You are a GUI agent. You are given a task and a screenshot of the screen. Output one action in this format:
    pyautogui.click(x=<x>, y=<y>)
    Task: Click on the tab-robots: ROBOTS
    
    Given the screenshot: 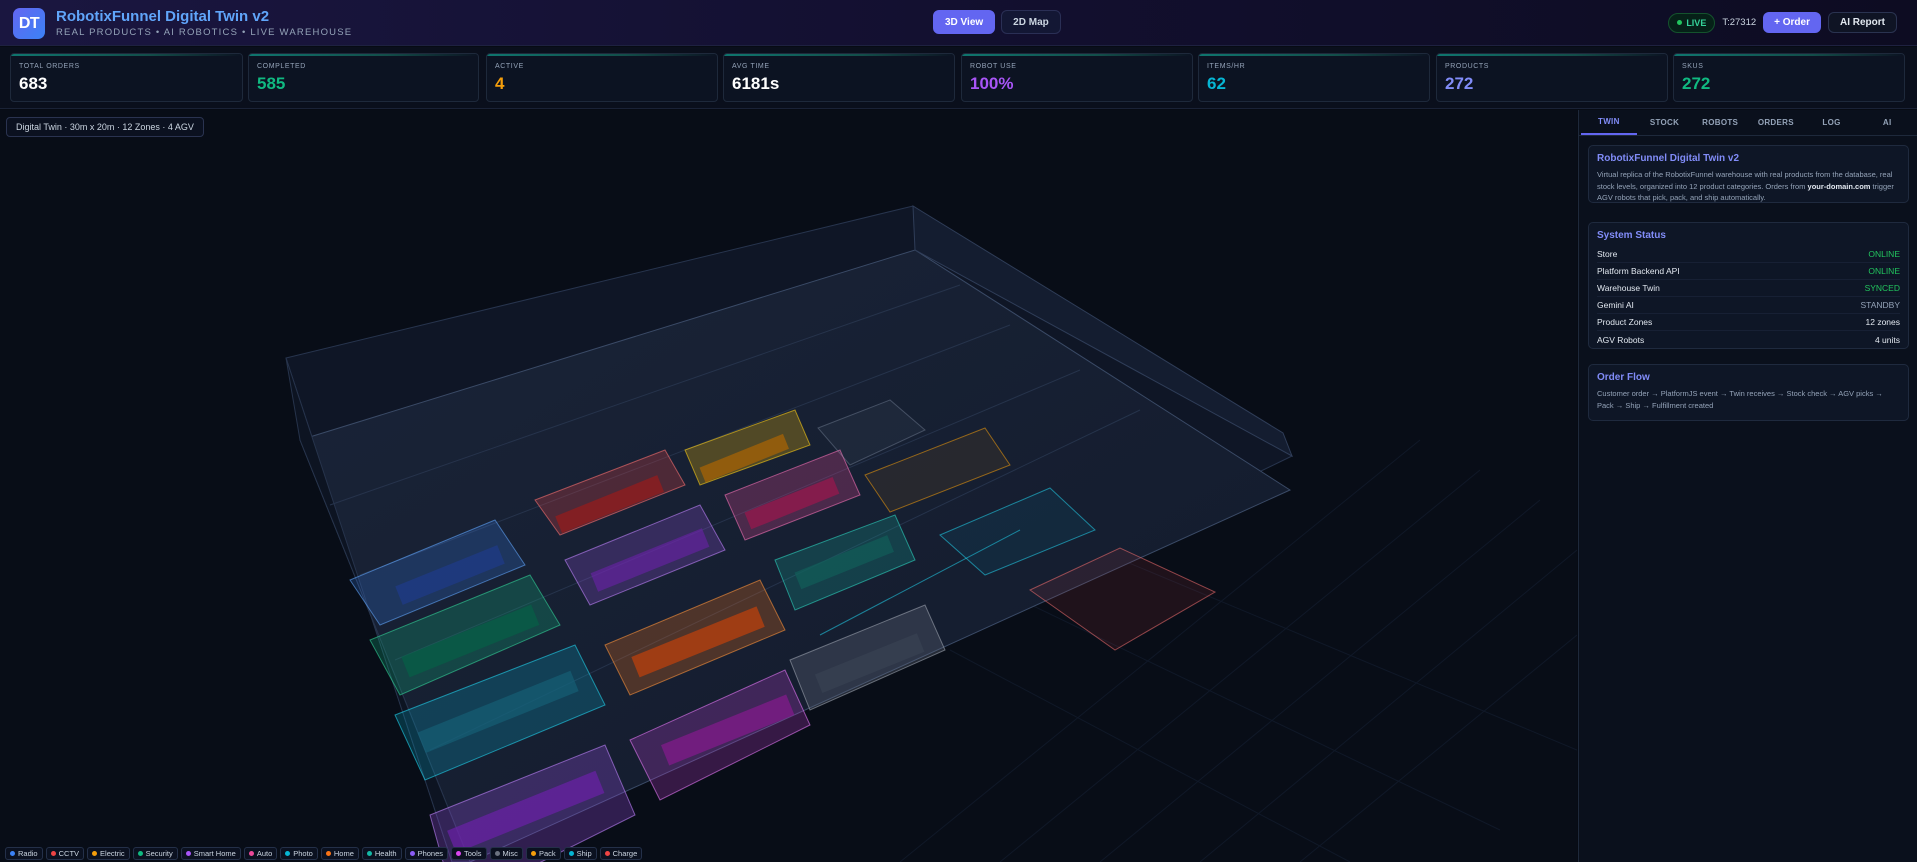 What is the action you would take?
    pyautogui.click(x=1720, y=122)
    